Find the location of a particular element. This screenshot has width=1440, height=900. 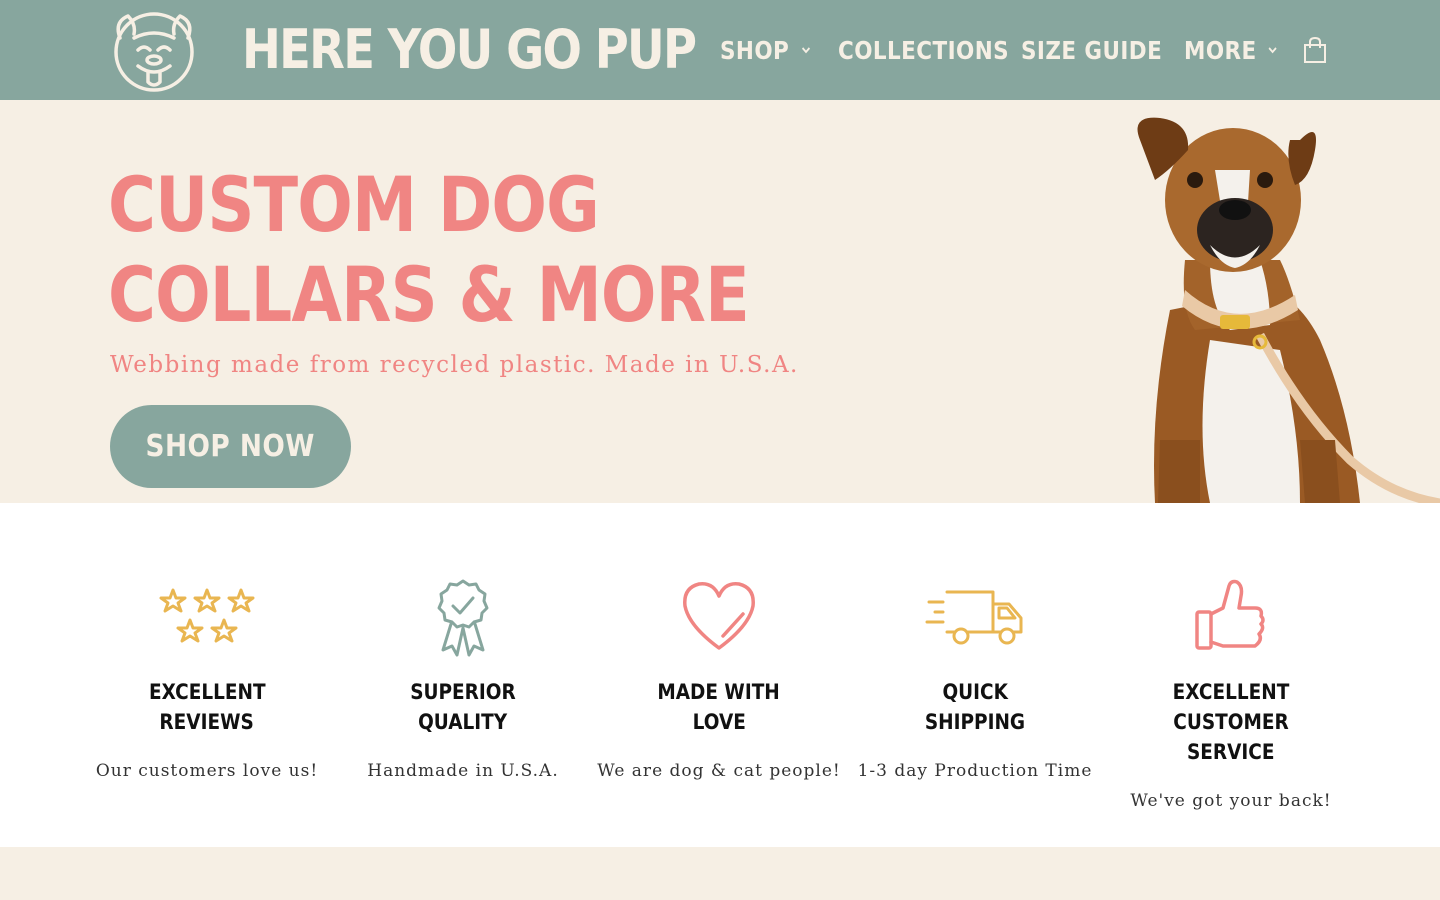

hero-title: CUSTOM DOG COLLARS & MORE is located at coordinates (429, 250).